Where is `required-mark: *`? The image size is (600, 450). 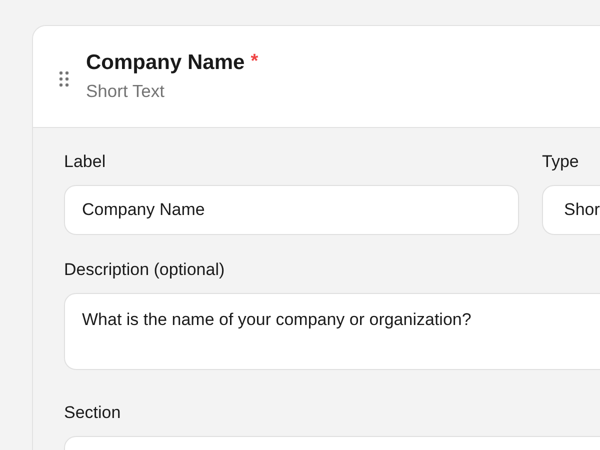
required-mark: * is located at coordinates (254, 62).